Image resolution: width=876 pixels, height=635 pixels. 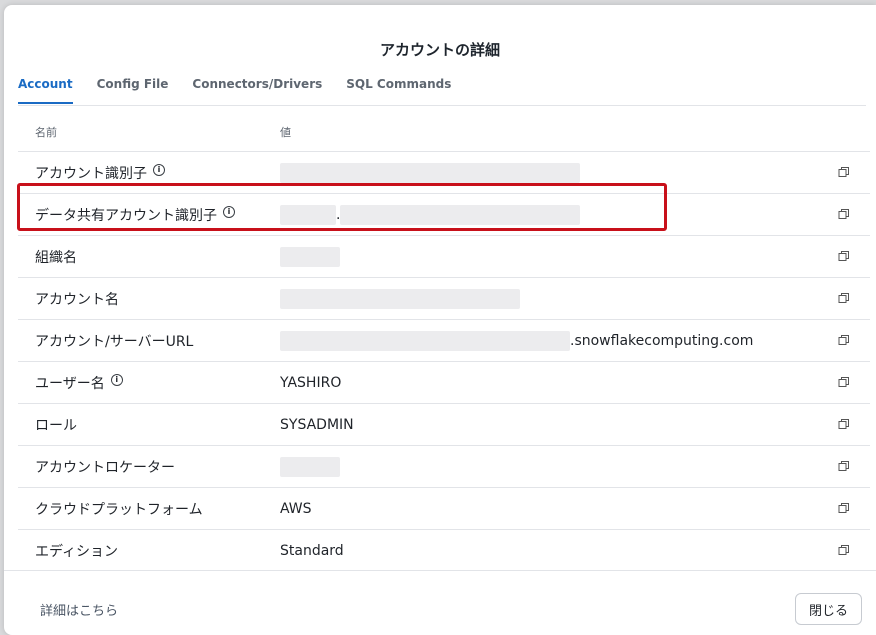 I want to click on tab-connectors-drivers: Connectors/Drivers, so click(x=257, y=88).